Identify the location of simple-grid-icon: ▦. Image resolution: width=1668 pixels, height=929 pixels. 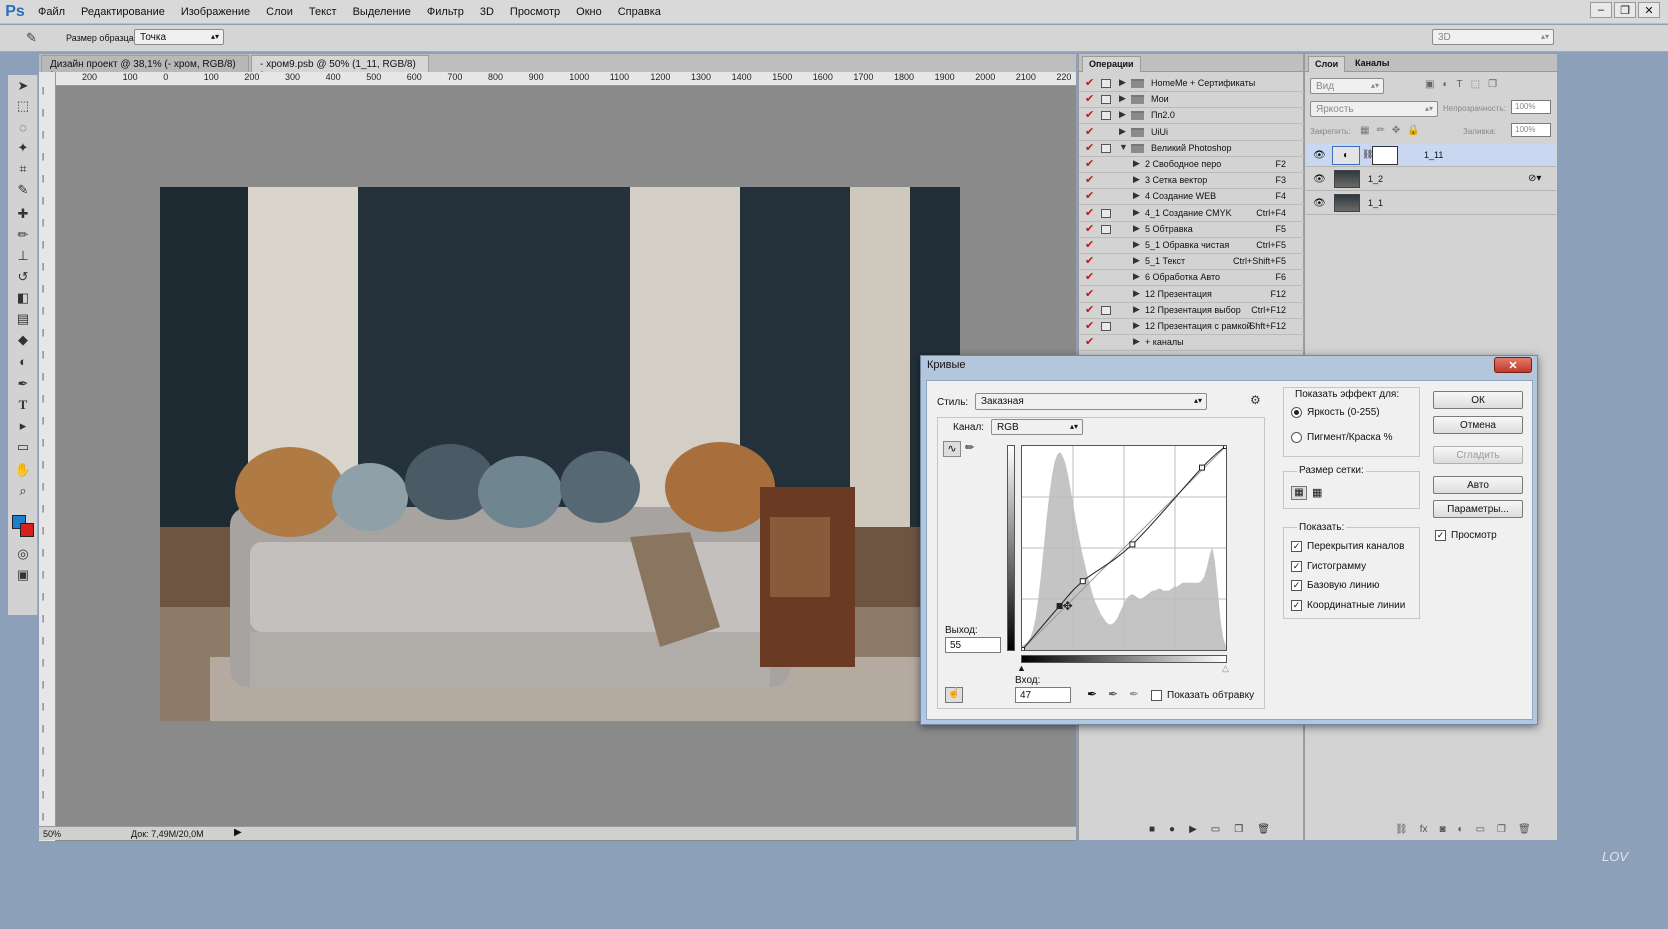
(1299, 493).